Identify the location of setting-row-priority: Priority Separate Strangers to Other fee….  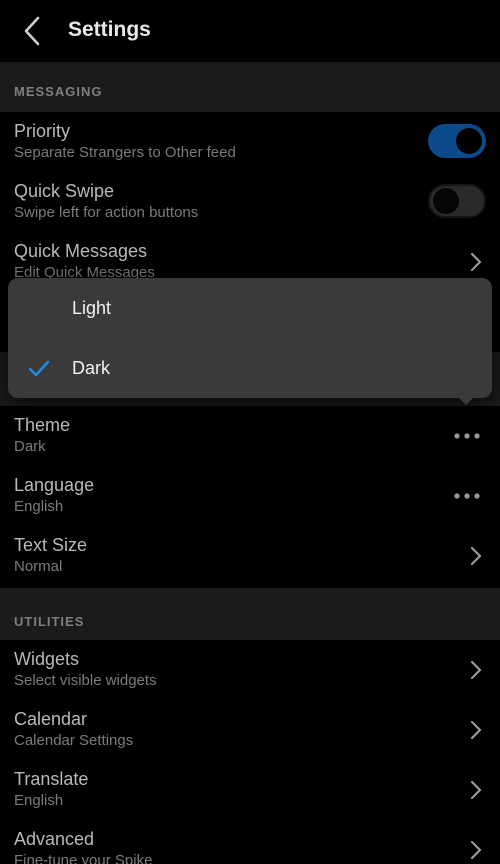
(250, 142).